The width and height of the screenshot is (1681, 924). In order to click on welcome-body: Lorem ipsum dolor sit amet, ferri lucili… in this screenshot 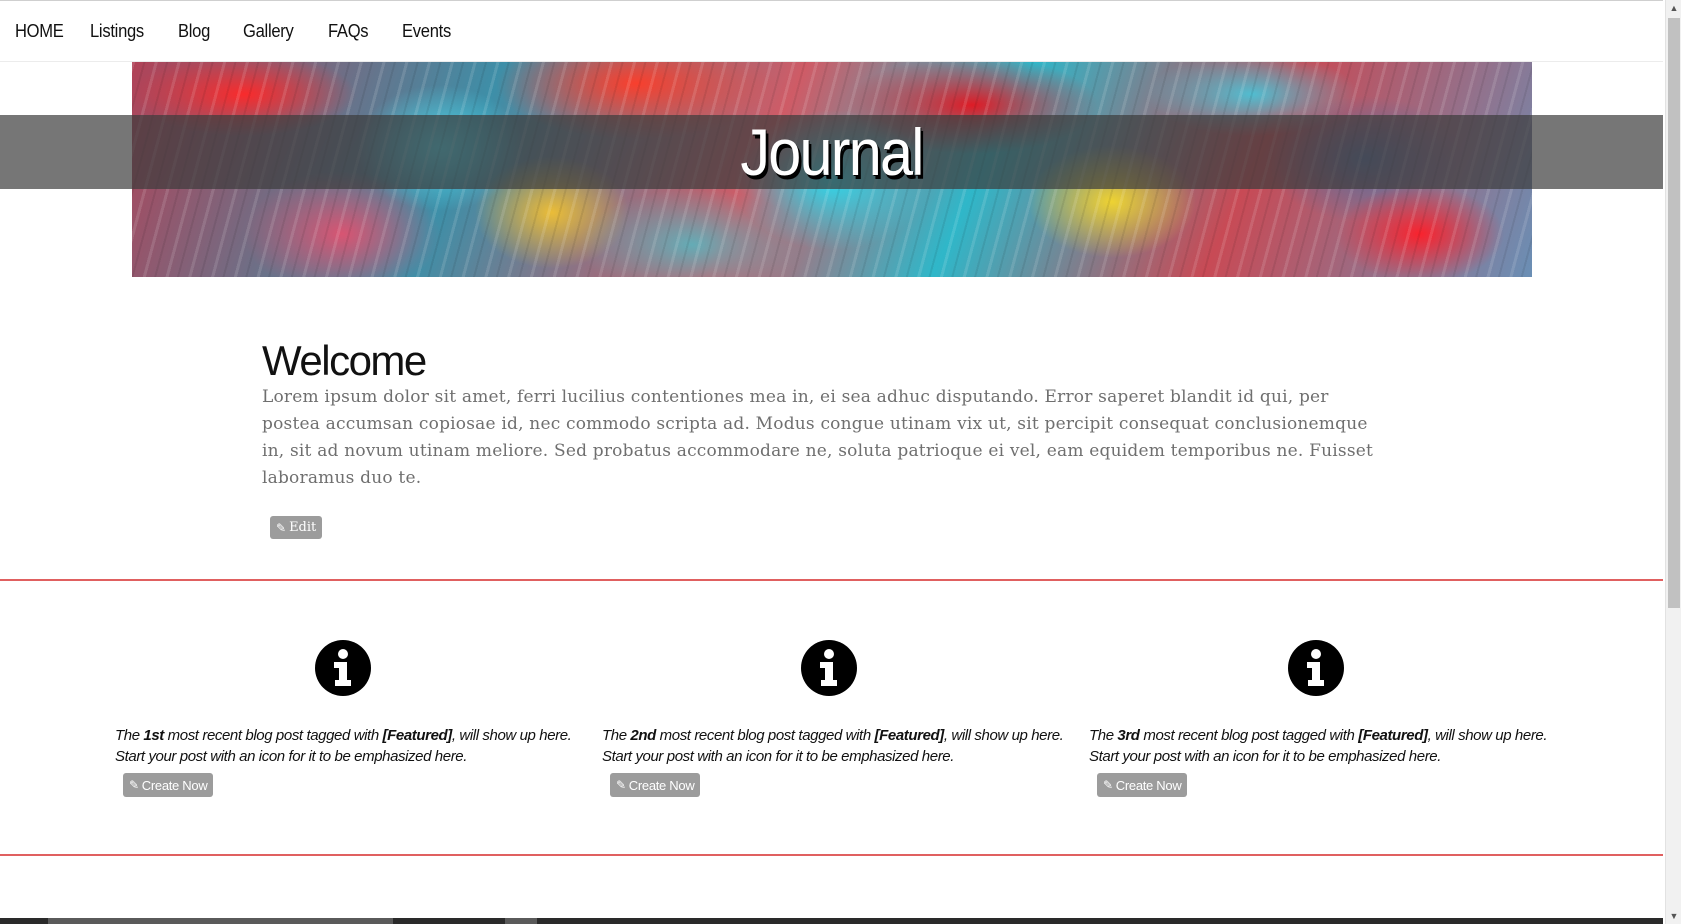, I will do `click(818, 437)`.